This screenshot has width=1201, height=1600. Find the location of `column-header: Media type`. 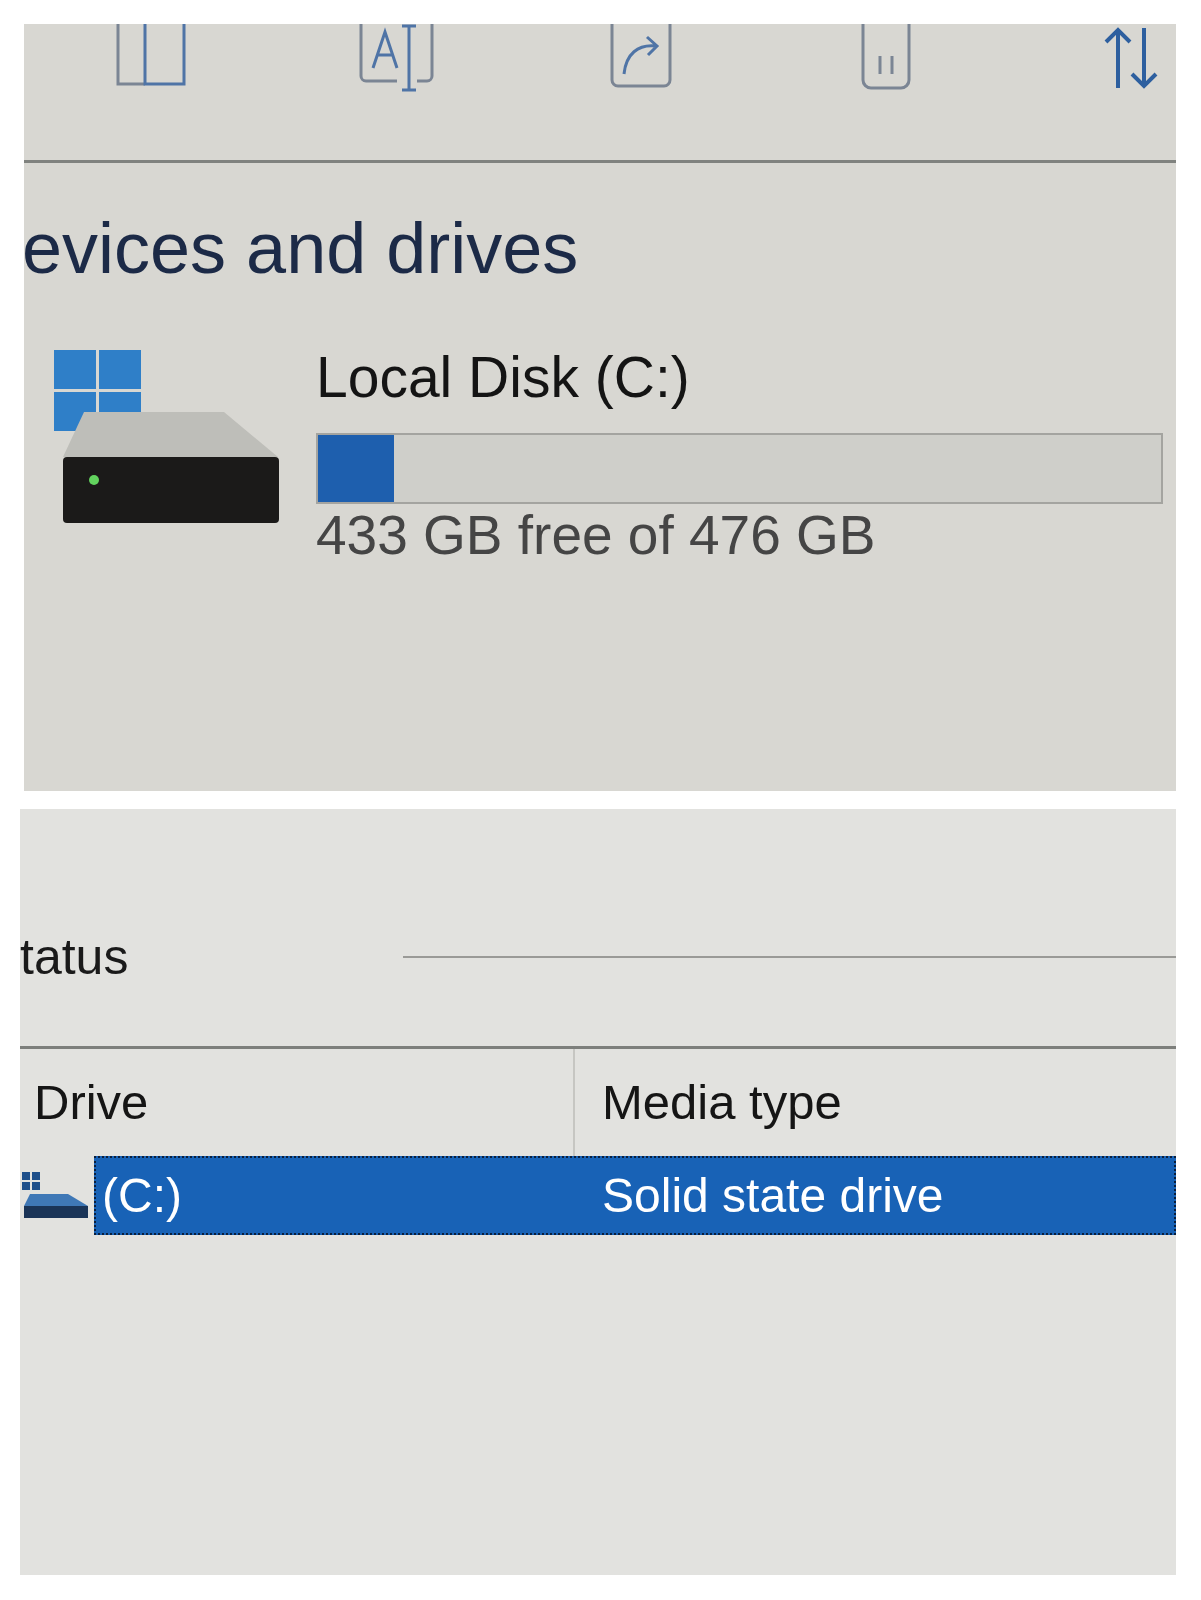

column-header: Media type is located at coordinates (708, 1102).